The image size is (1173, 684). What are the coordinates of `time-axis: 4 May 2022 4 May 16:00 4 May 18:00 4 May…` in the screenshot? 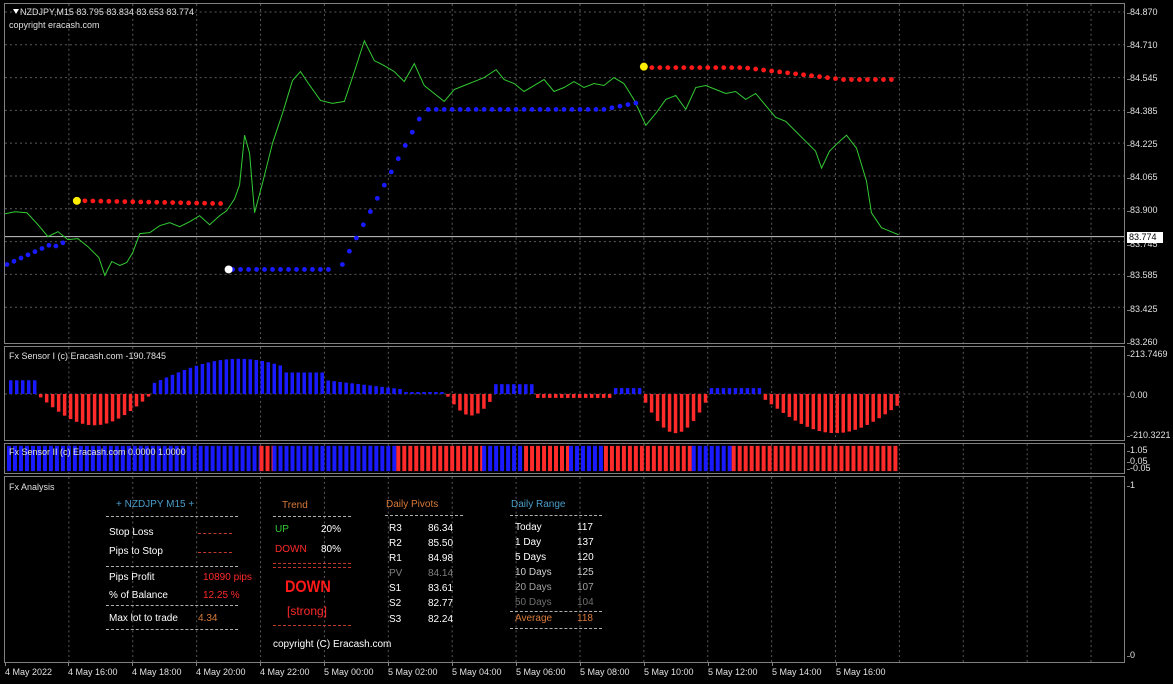 It's located at (564, 673).